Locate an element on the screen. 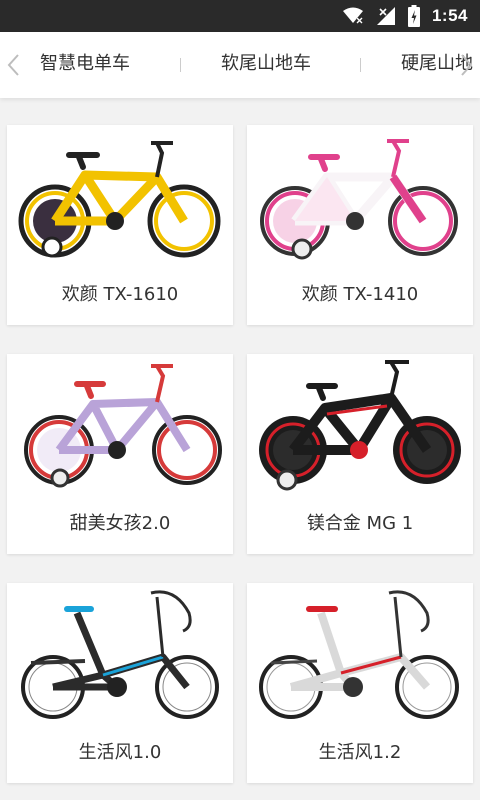 The height and width of the screenshot is (800, 480). product-name: 甜美女孩2.0 is located at coordinates (120, 523).